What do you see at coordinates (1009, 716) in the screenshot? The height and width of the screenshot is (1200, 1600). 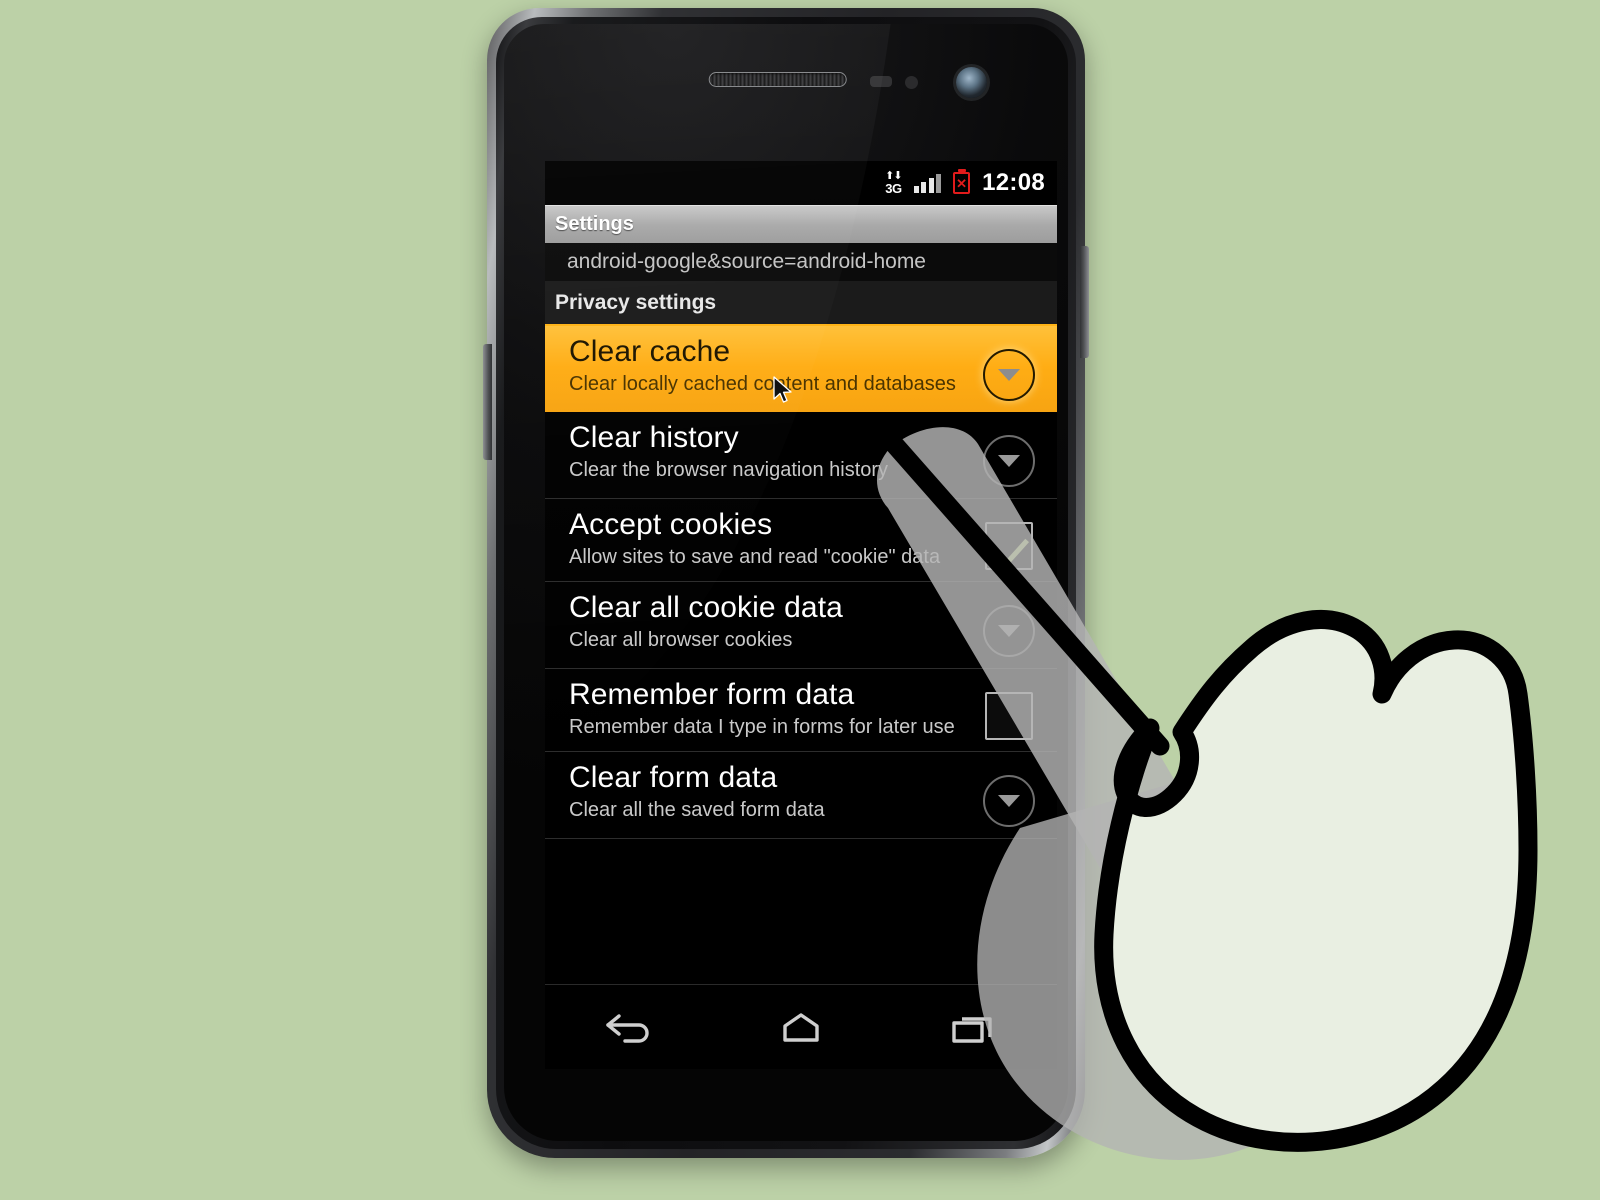 I see `checkbox-unchecked-icon` at bounding box center [1009, 716].